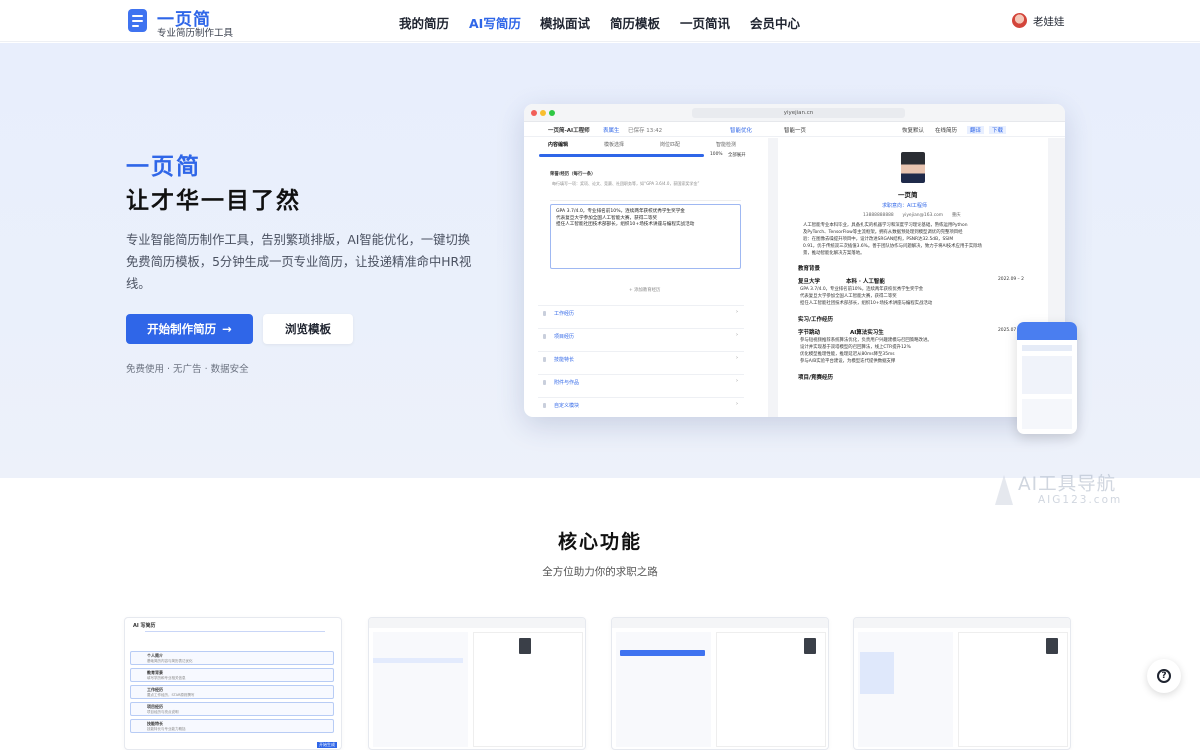 This screenshot has height=750, width=1200. Describe the element at coordinates (737, 155) in the screenshot. I see `expand-all-button: 全部展开` at that location.